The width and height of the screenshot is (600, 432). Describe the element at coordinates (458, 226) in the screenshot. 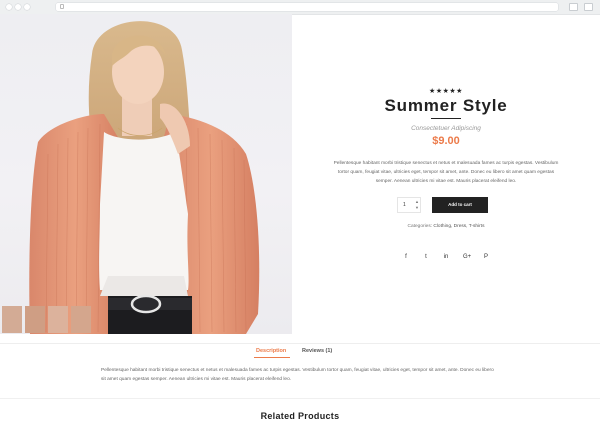

I see `categories-value: Clothing, Dress, T-shirts` at that location.